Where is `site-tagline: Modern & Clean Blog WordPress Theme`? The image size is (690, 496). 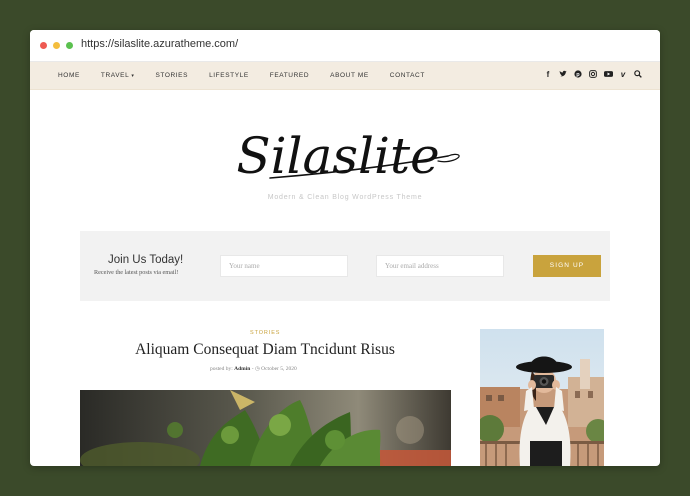 site-tagline: Modern & Clean Blog WordPress Theme is located at coordinates (345, 197).